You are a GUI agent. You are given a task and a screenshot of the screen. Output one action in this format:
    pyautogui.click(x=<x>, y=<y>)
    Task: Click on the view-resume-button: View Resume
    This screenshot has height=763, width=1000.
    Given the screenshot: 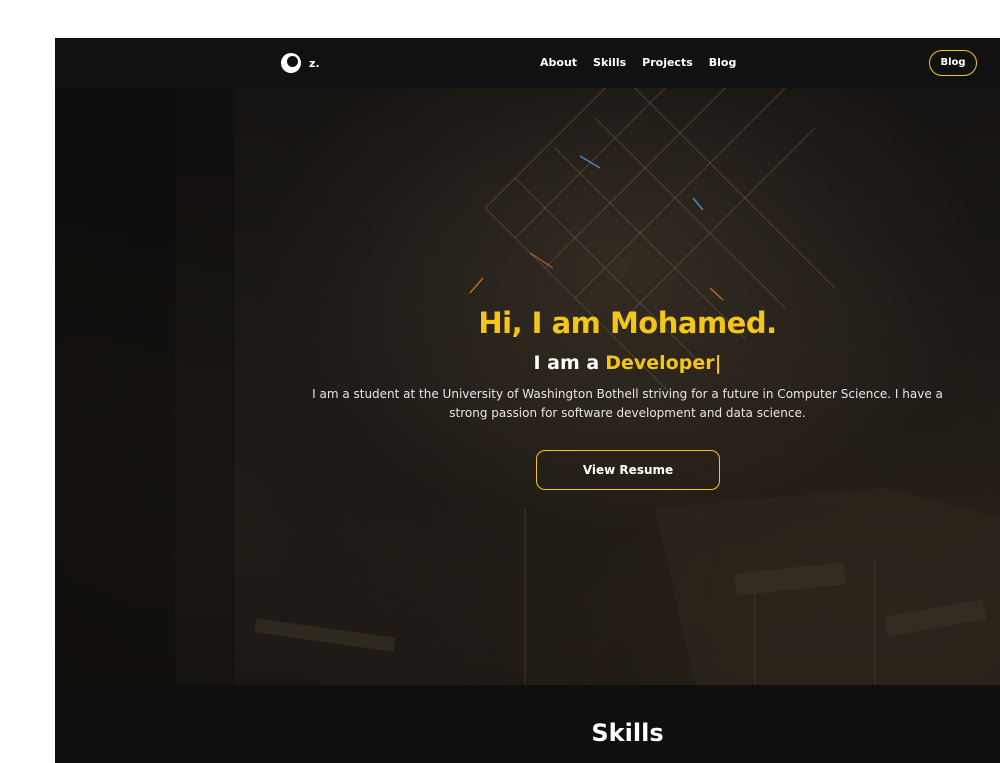 What is the action you would take?
    pyautogui.click(x=628, y=470)
    